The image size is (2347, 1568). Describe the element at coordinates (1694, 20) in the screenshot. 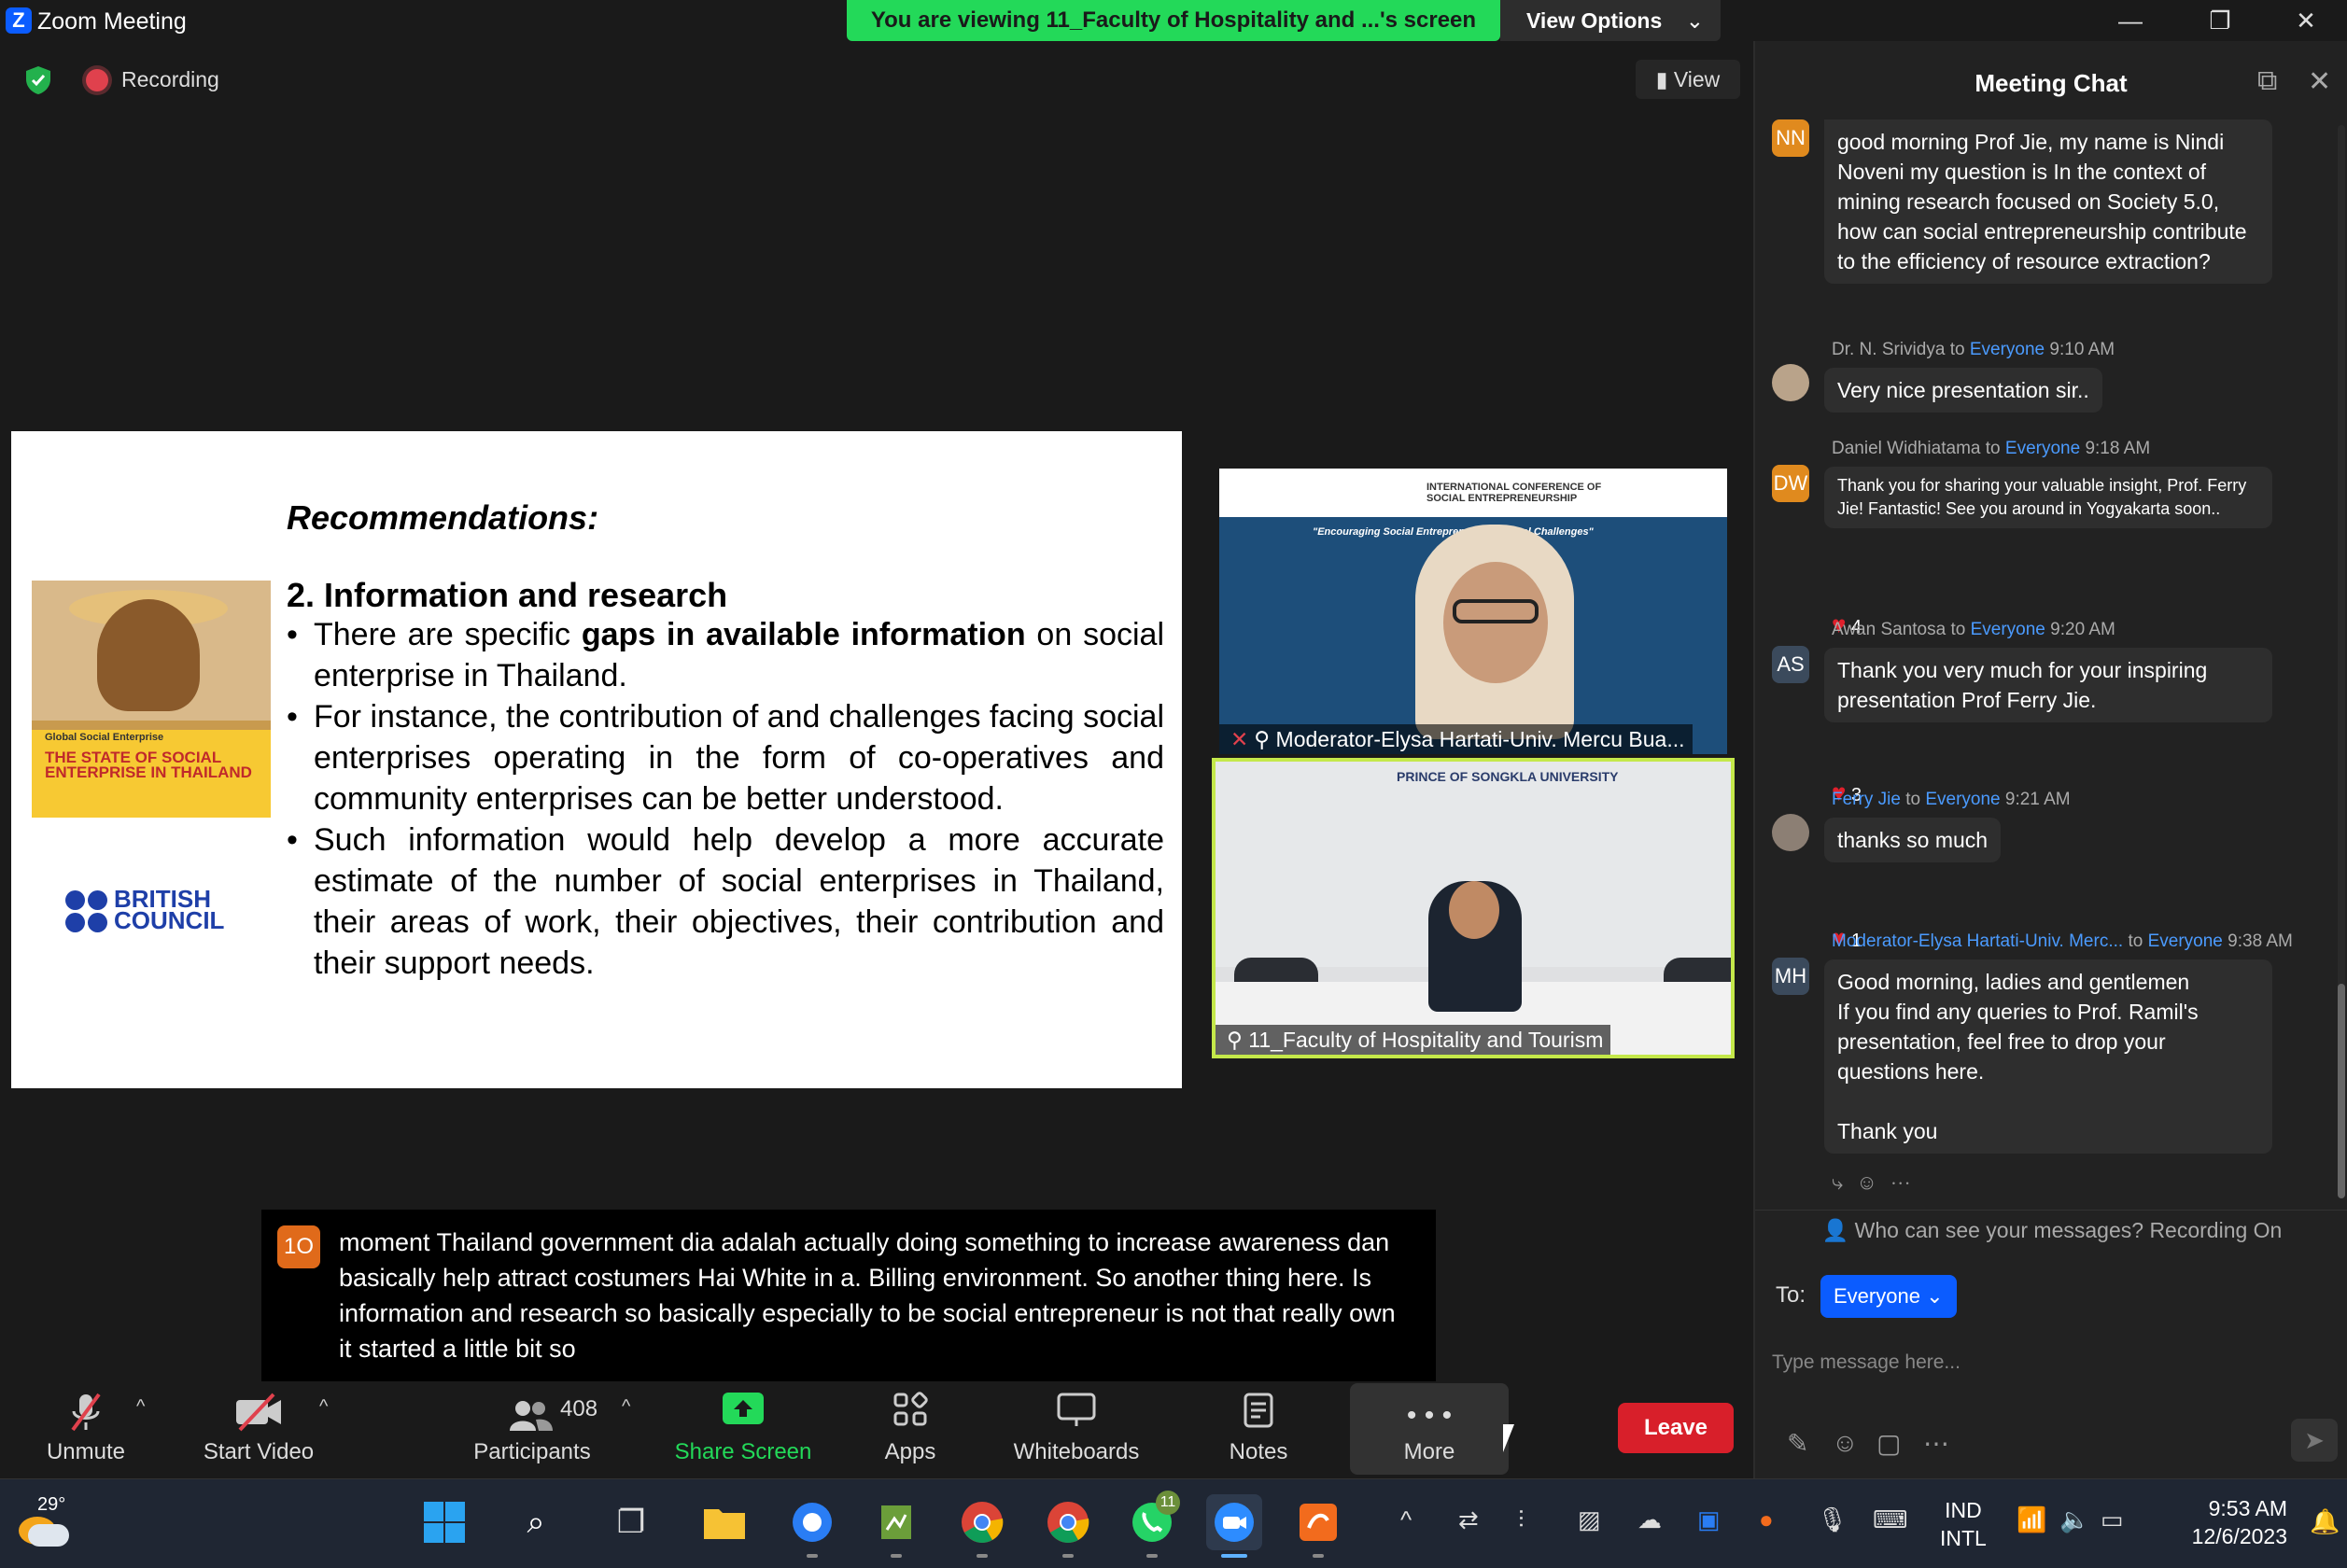

I see `chevron-down-icon: ⌄` at that location.